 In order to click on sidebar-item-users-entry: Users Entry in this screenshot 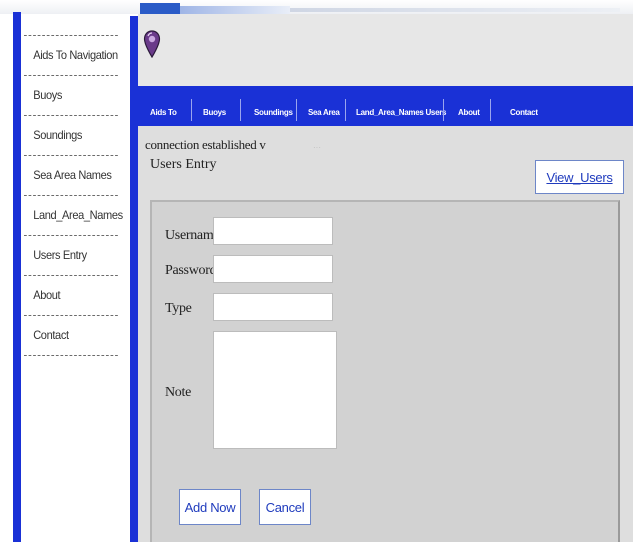, I will do `click(71, 256)`.